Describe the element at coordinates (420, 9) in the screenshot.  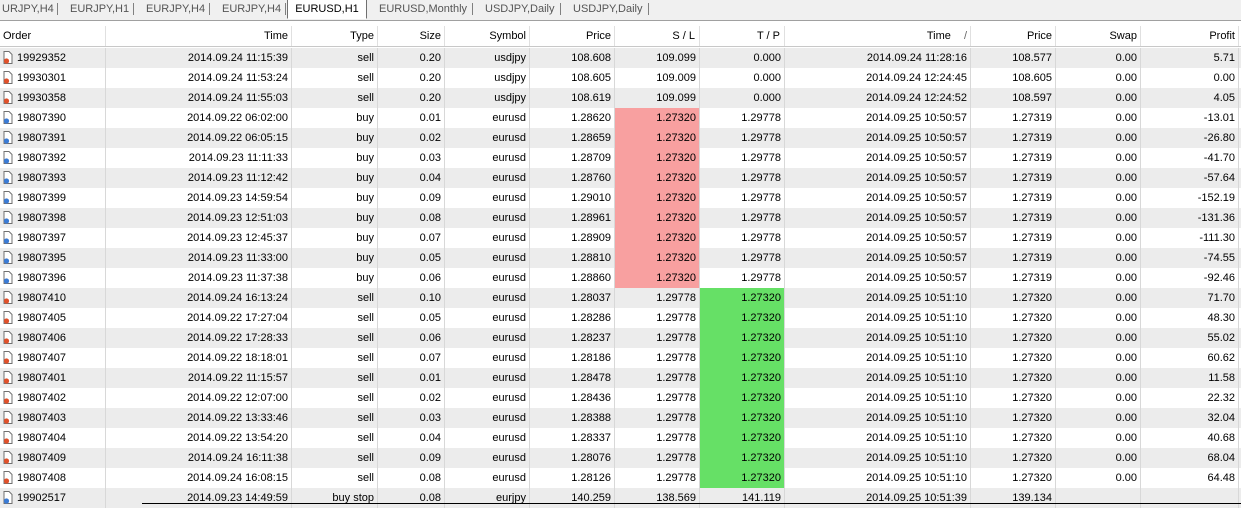
I see `chart-tab: EURUSD,Monthly` at that location.